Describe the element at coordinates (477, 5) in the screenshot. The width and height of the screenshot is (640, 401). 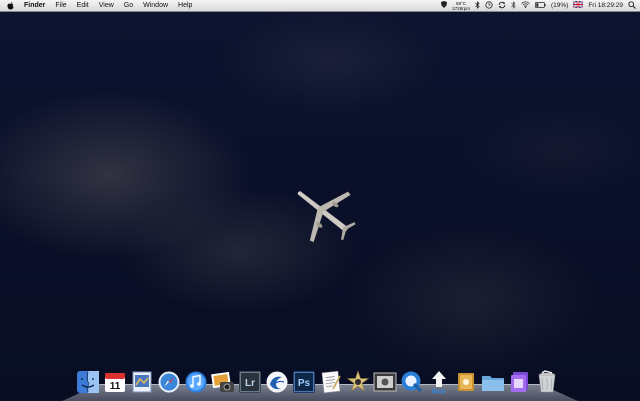
I see `bluetooth-icon` at that location.